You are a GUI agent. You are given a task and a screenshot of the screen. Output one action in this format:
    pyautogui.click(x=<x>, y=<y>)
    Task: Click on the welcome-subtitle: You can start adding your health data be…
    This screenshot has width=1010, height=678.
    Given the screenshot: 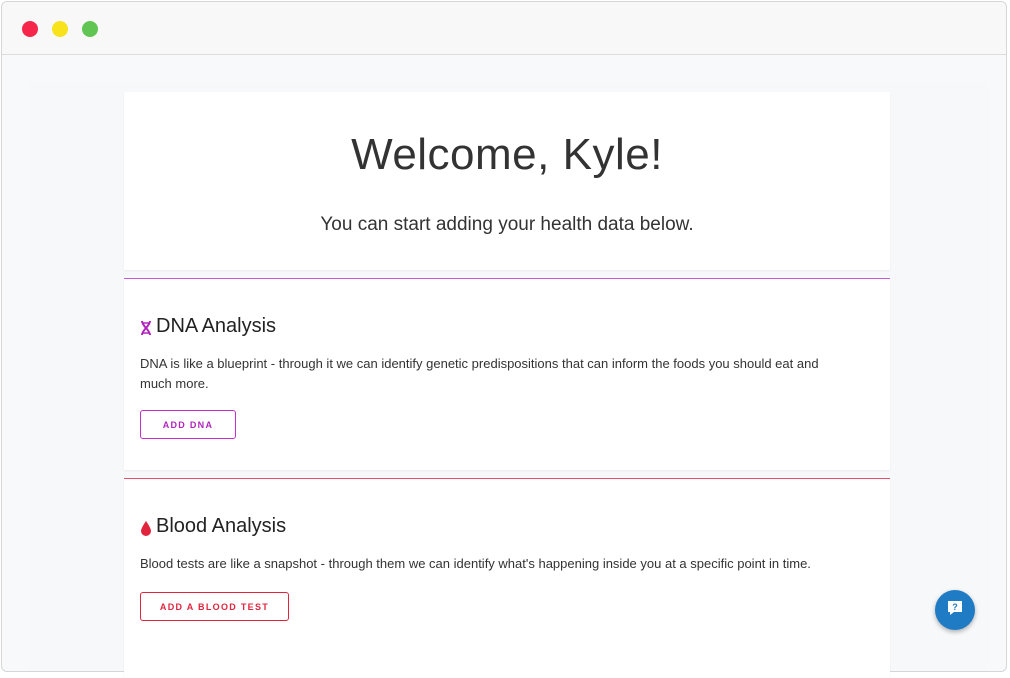 What is the action you would take?
    pyautogui.click(x=507, y=224)
    